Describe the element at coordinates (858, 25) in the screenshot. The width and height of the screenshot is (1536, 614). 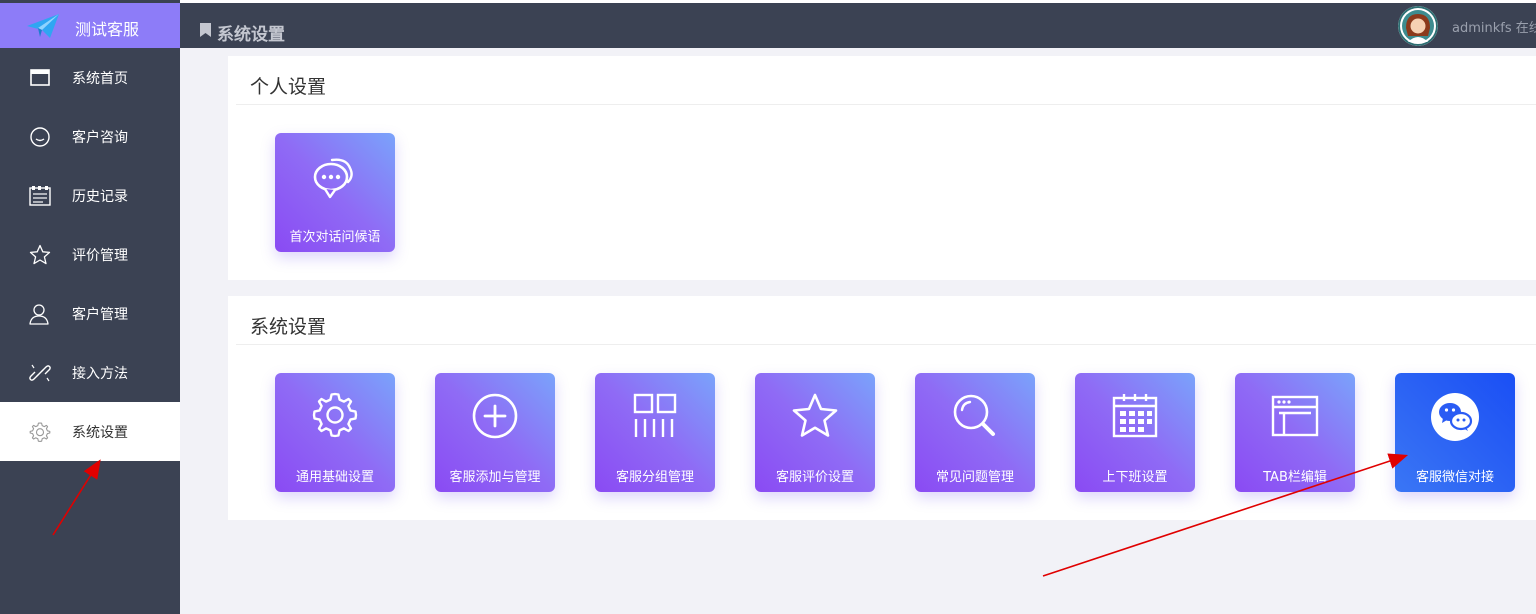
I see `top-bar: 系统设置 adminkfs 在线` at that location.